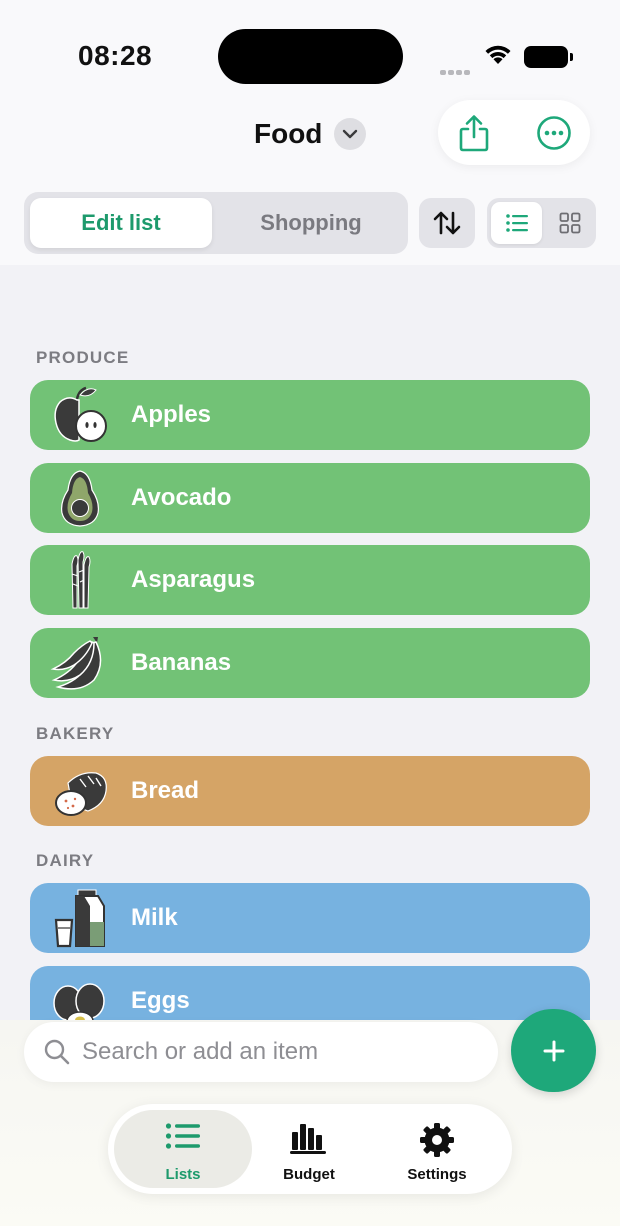 This screenshot has height=1226, width=620. I want to click on ellipsis-circle-icon, so click(554, 133).